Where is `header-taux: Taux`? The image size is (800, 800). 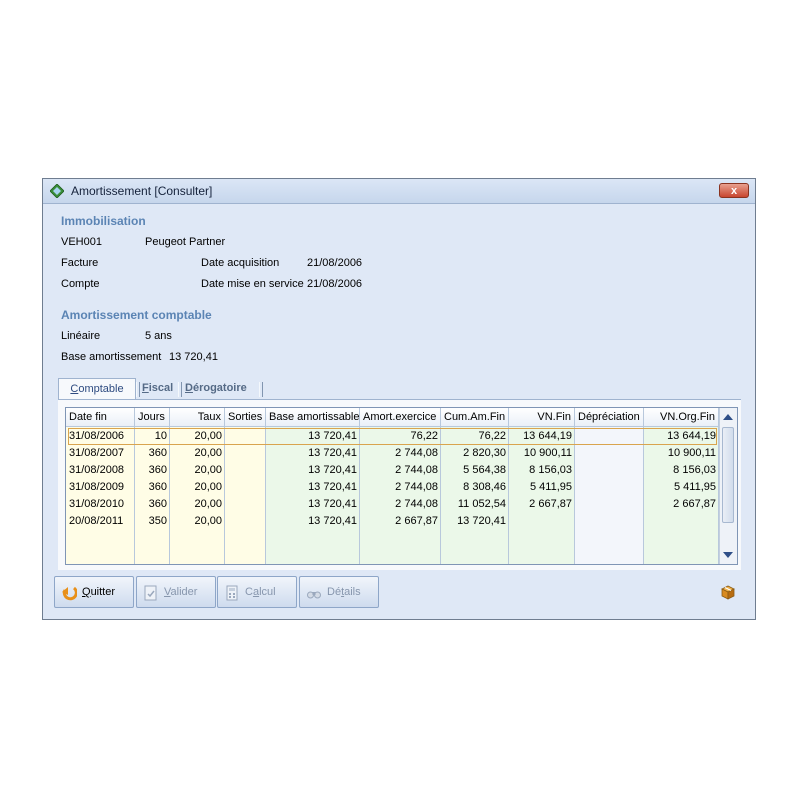 header-taux: Taux is located at coordinates (197, 417).